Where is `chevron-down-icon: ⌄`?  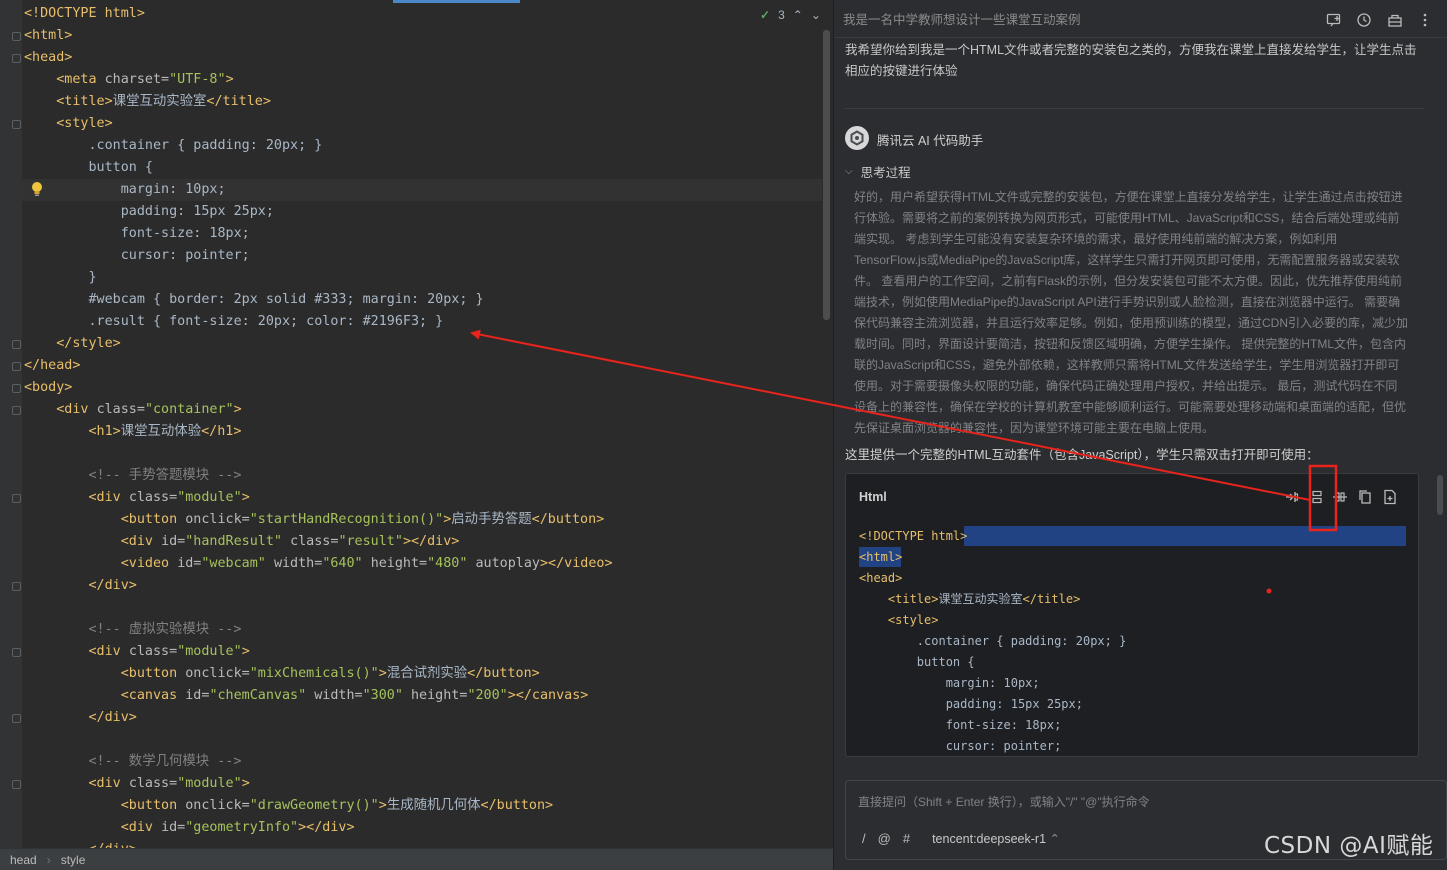
chevron-down-icon: ⌄ is located at coordinates (816, 15).